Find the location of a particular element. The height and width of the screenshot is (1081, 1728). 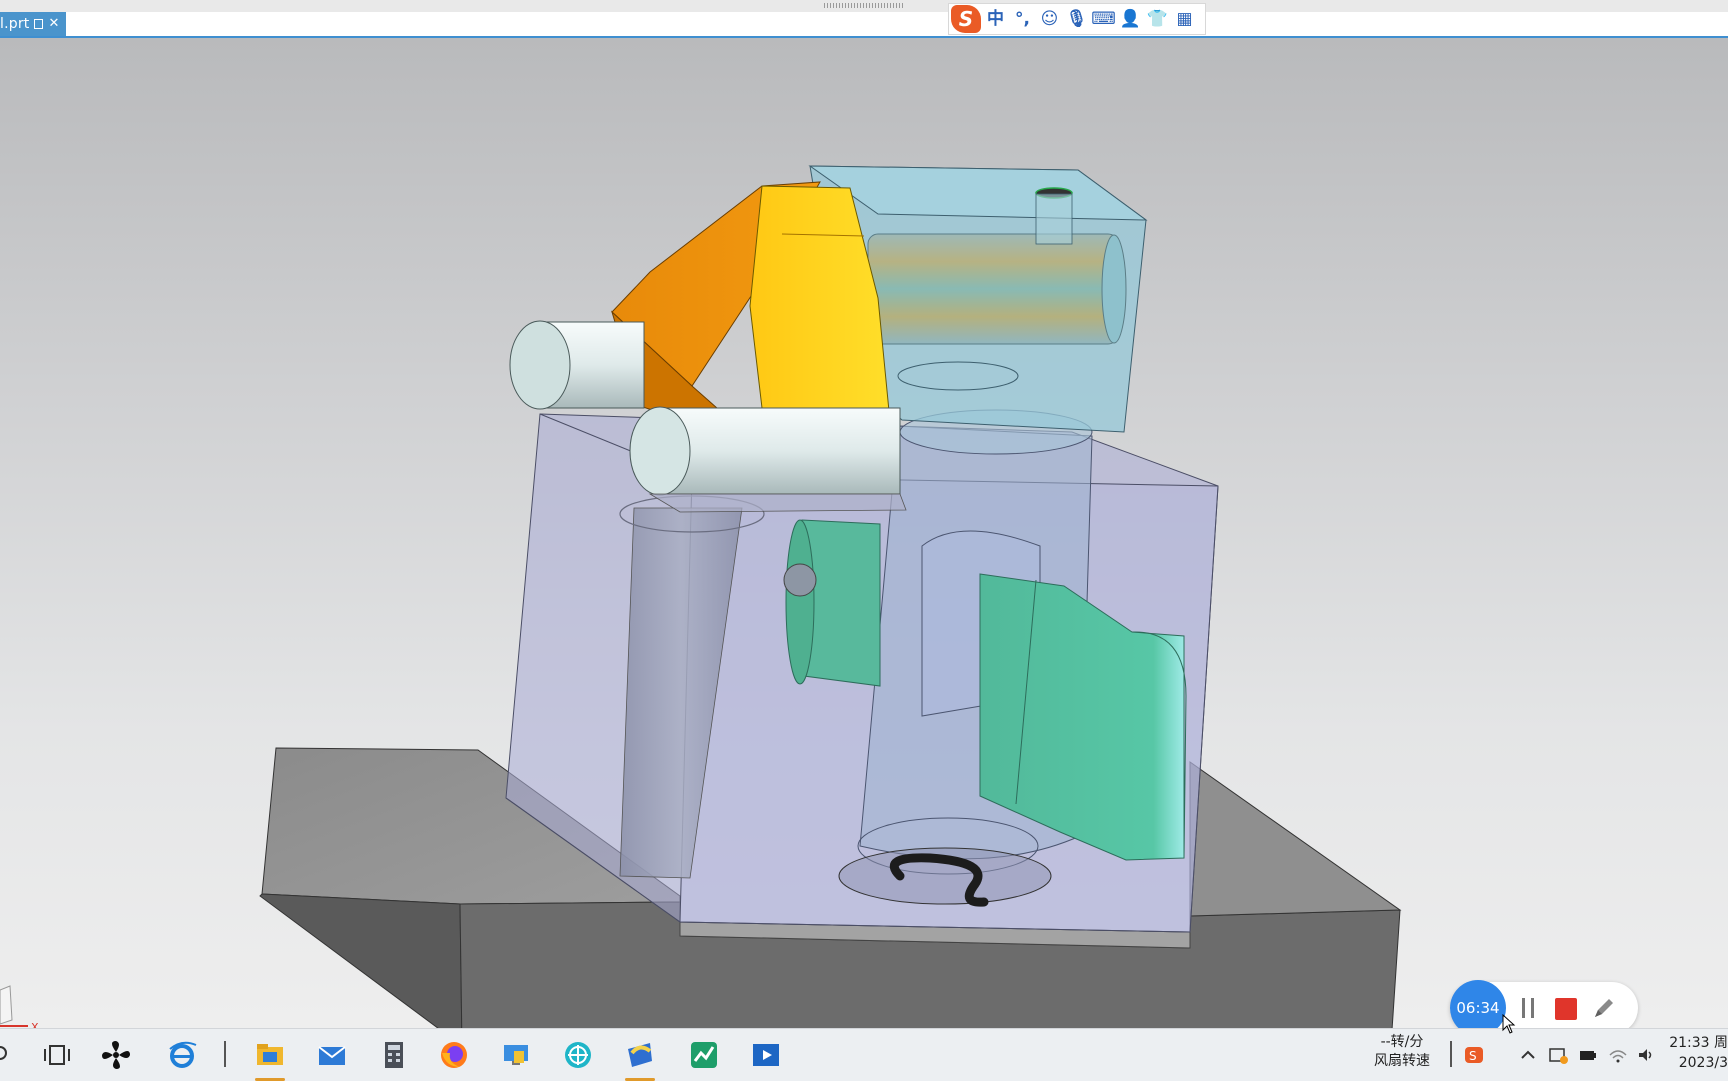

battery-icon is located at coordinates (1588, 1055).